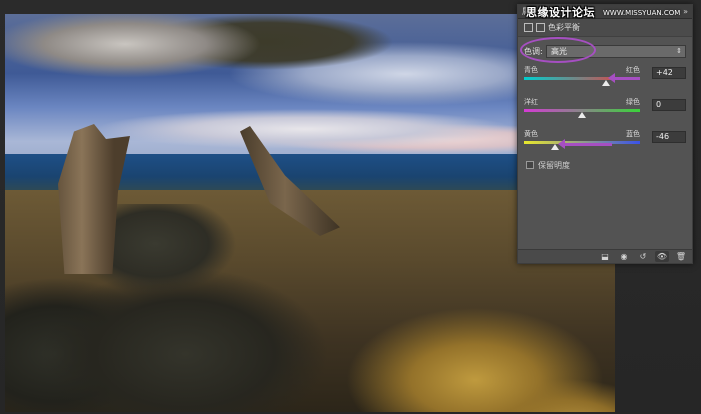  I want to click on chevron-down-icon: ⇕, so click(679, 50).